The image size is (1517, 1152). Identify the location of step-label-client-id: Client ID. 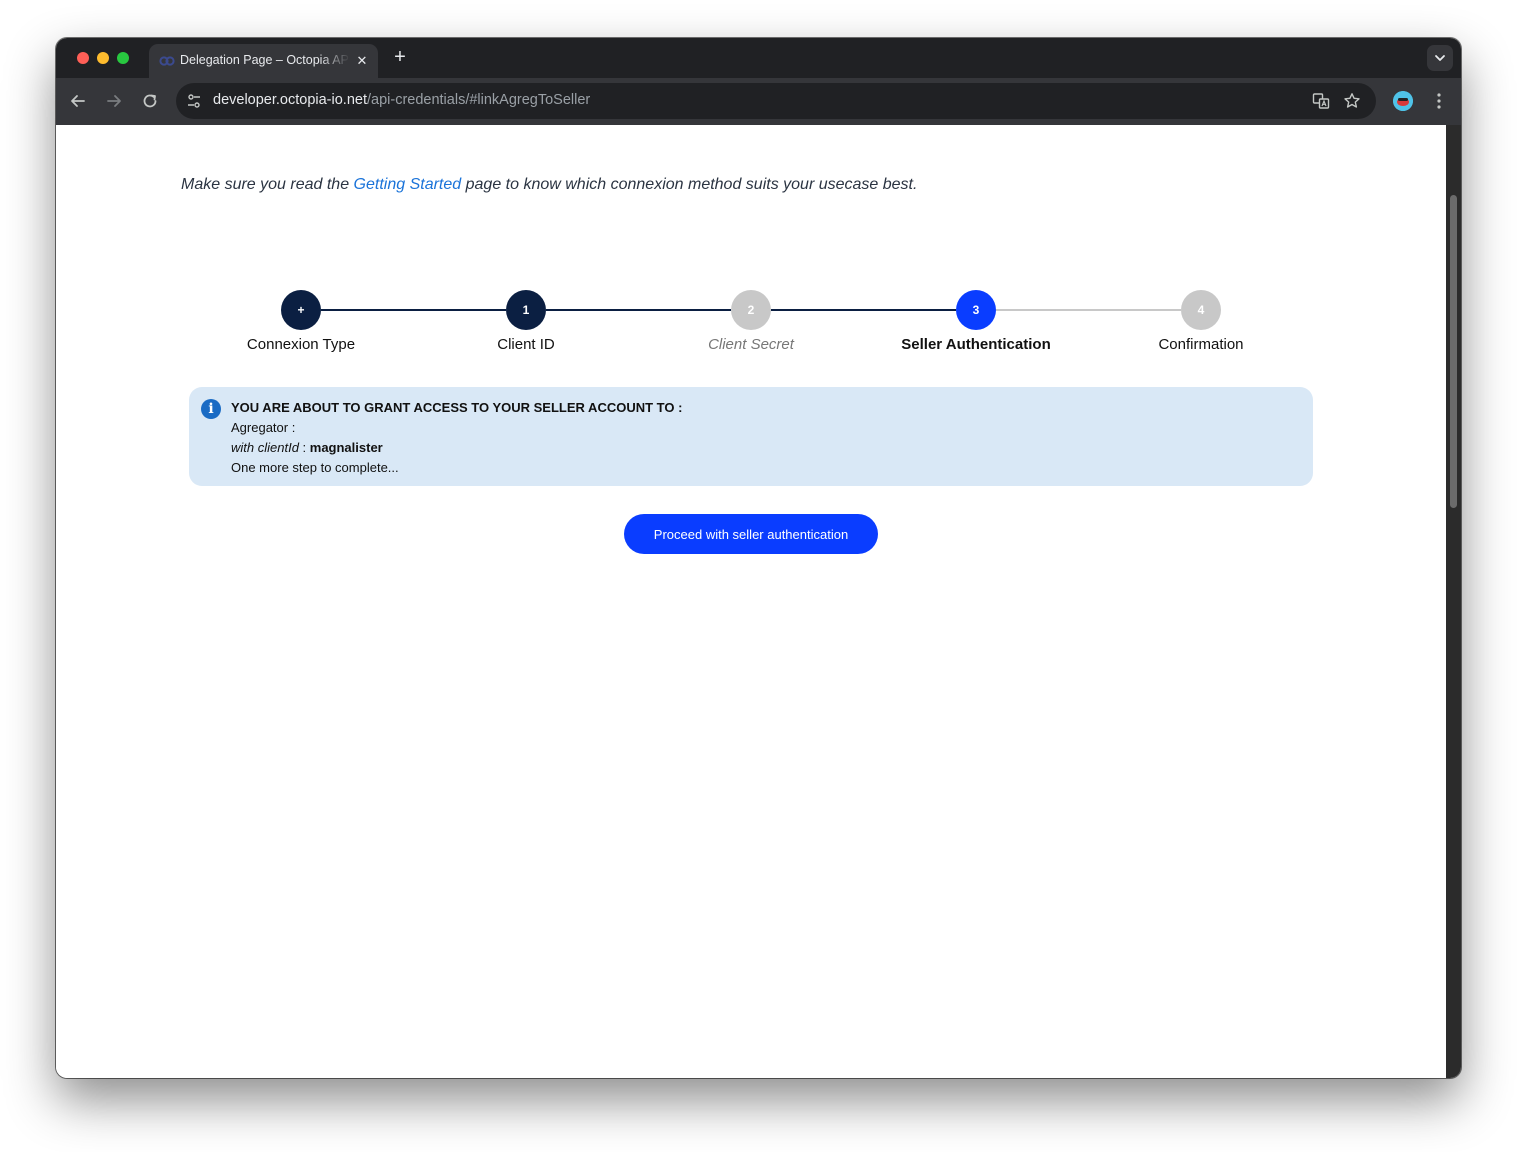
(526, 344).